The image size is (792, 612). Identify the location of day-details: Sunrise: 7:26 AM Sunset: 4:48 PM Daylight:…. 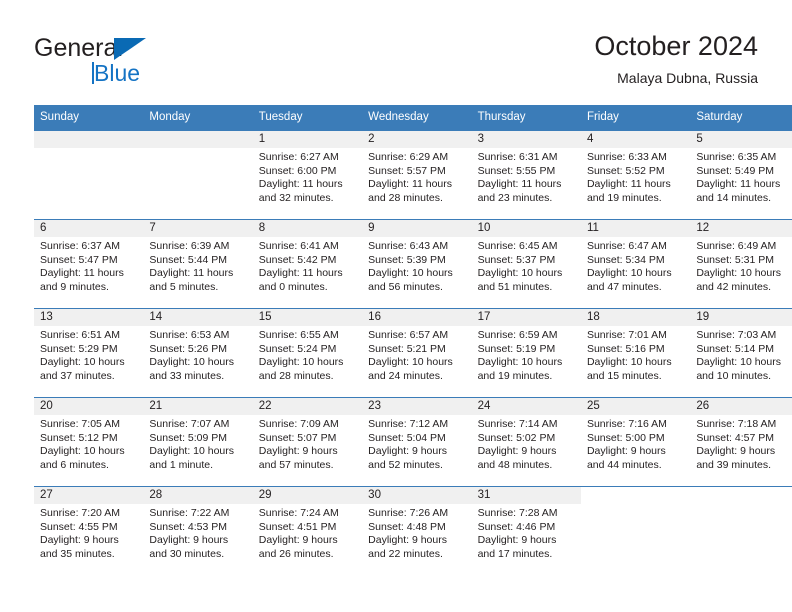
(416, 532).